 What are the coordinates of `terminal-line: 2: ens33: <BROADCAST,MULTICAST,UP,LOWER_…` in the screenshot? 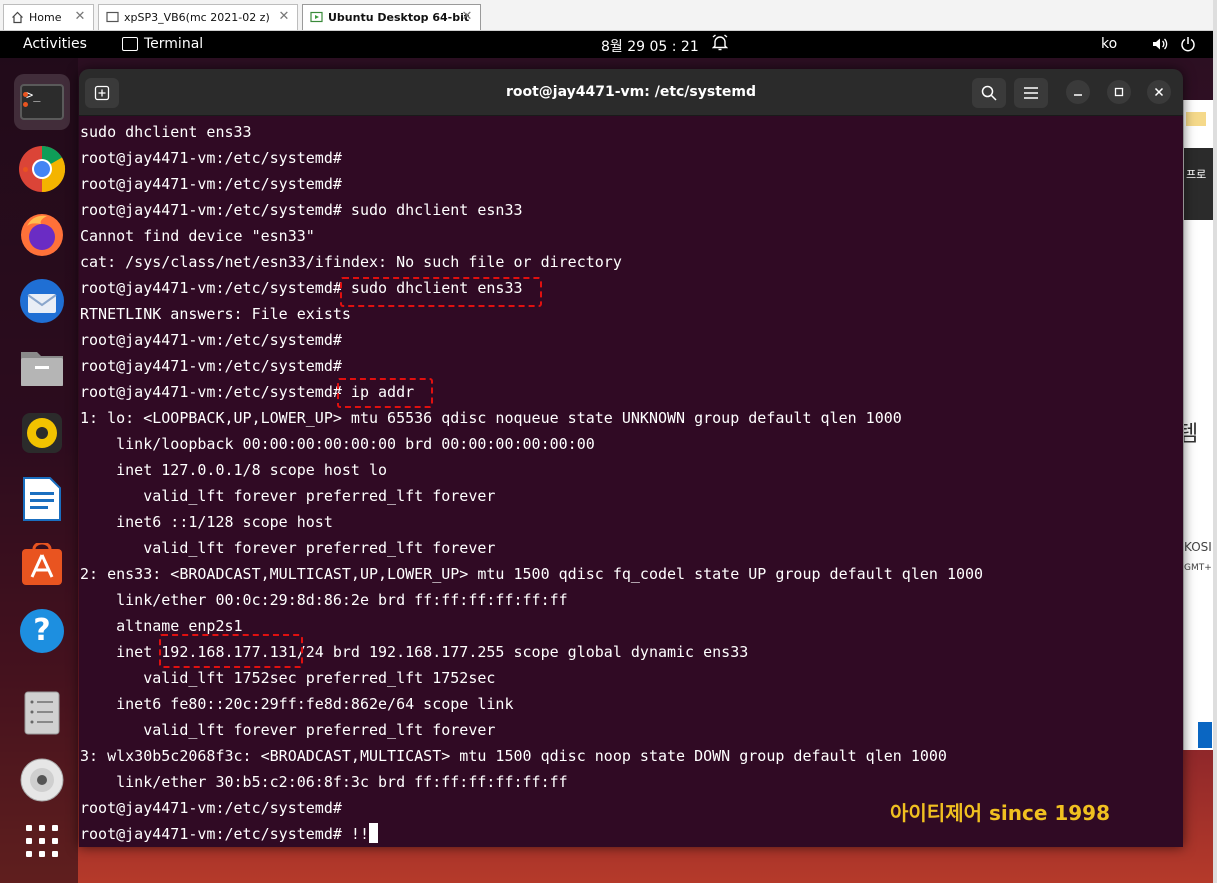 It's located at (532, 574).